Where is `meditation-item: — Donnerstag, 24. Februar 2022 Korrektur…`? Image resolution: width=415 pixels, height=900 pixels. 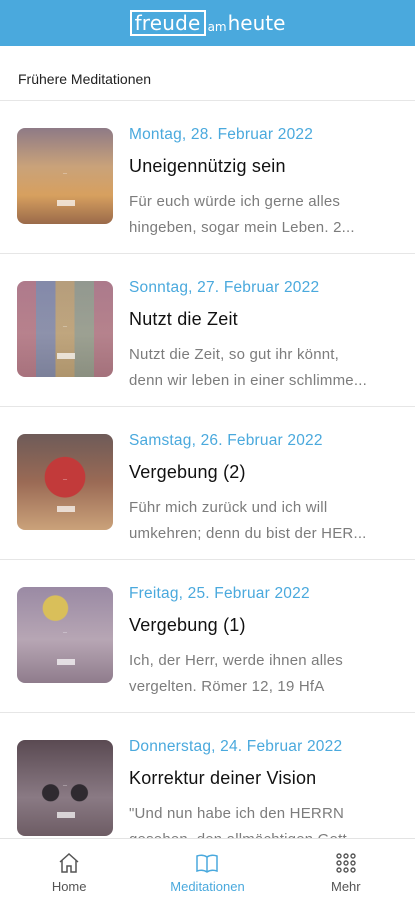 meditation-item: — Donnerstag, 24. Februar 2022 Korrektur… is located at coordinates (207, 775).